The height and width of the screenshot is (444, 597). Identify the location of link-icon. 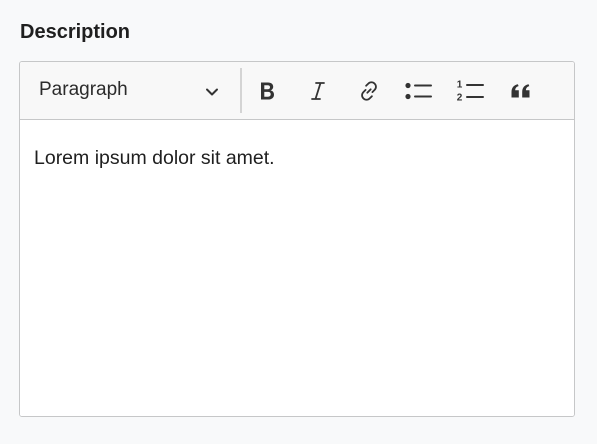
(369, 91).